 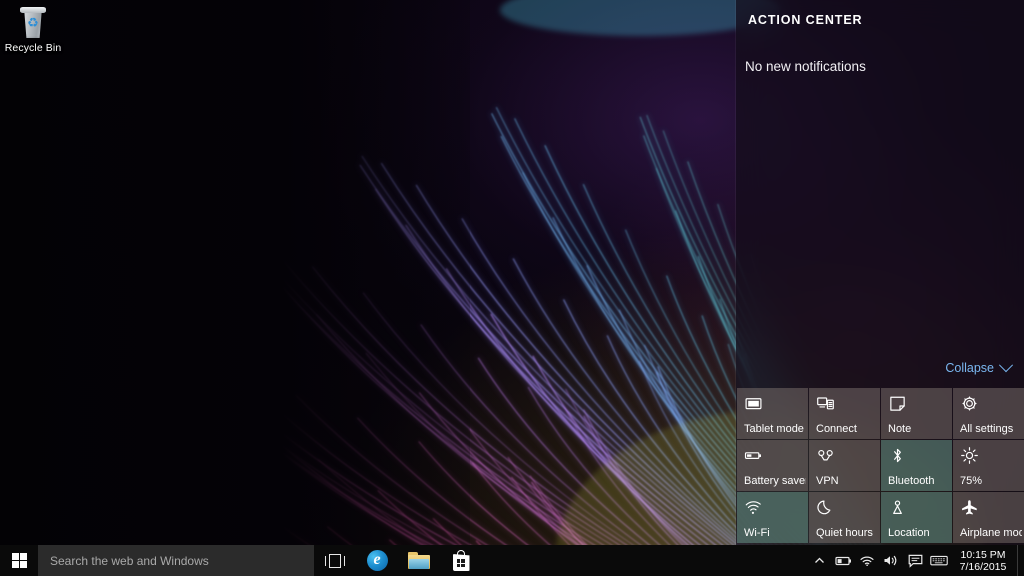 I want to click on quick-action-tablet-mode: Tablet mode, so click(x=772, y=413).